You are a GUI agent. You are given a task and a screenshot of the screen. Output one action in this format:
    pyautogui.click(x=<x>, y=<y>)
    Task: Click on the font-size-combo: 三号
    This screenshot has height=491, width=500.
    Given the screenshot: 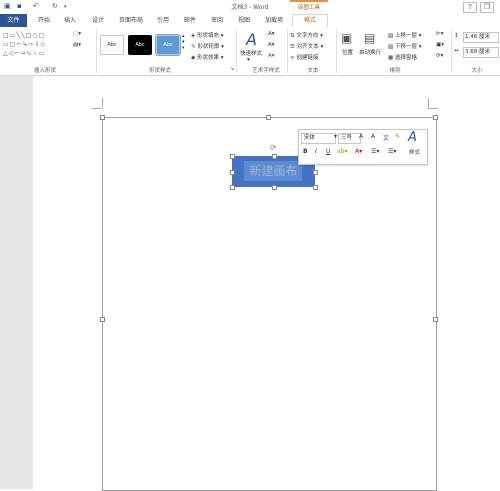 What is the action you would take?
    pyautogui.click(x=349, y=138)
    